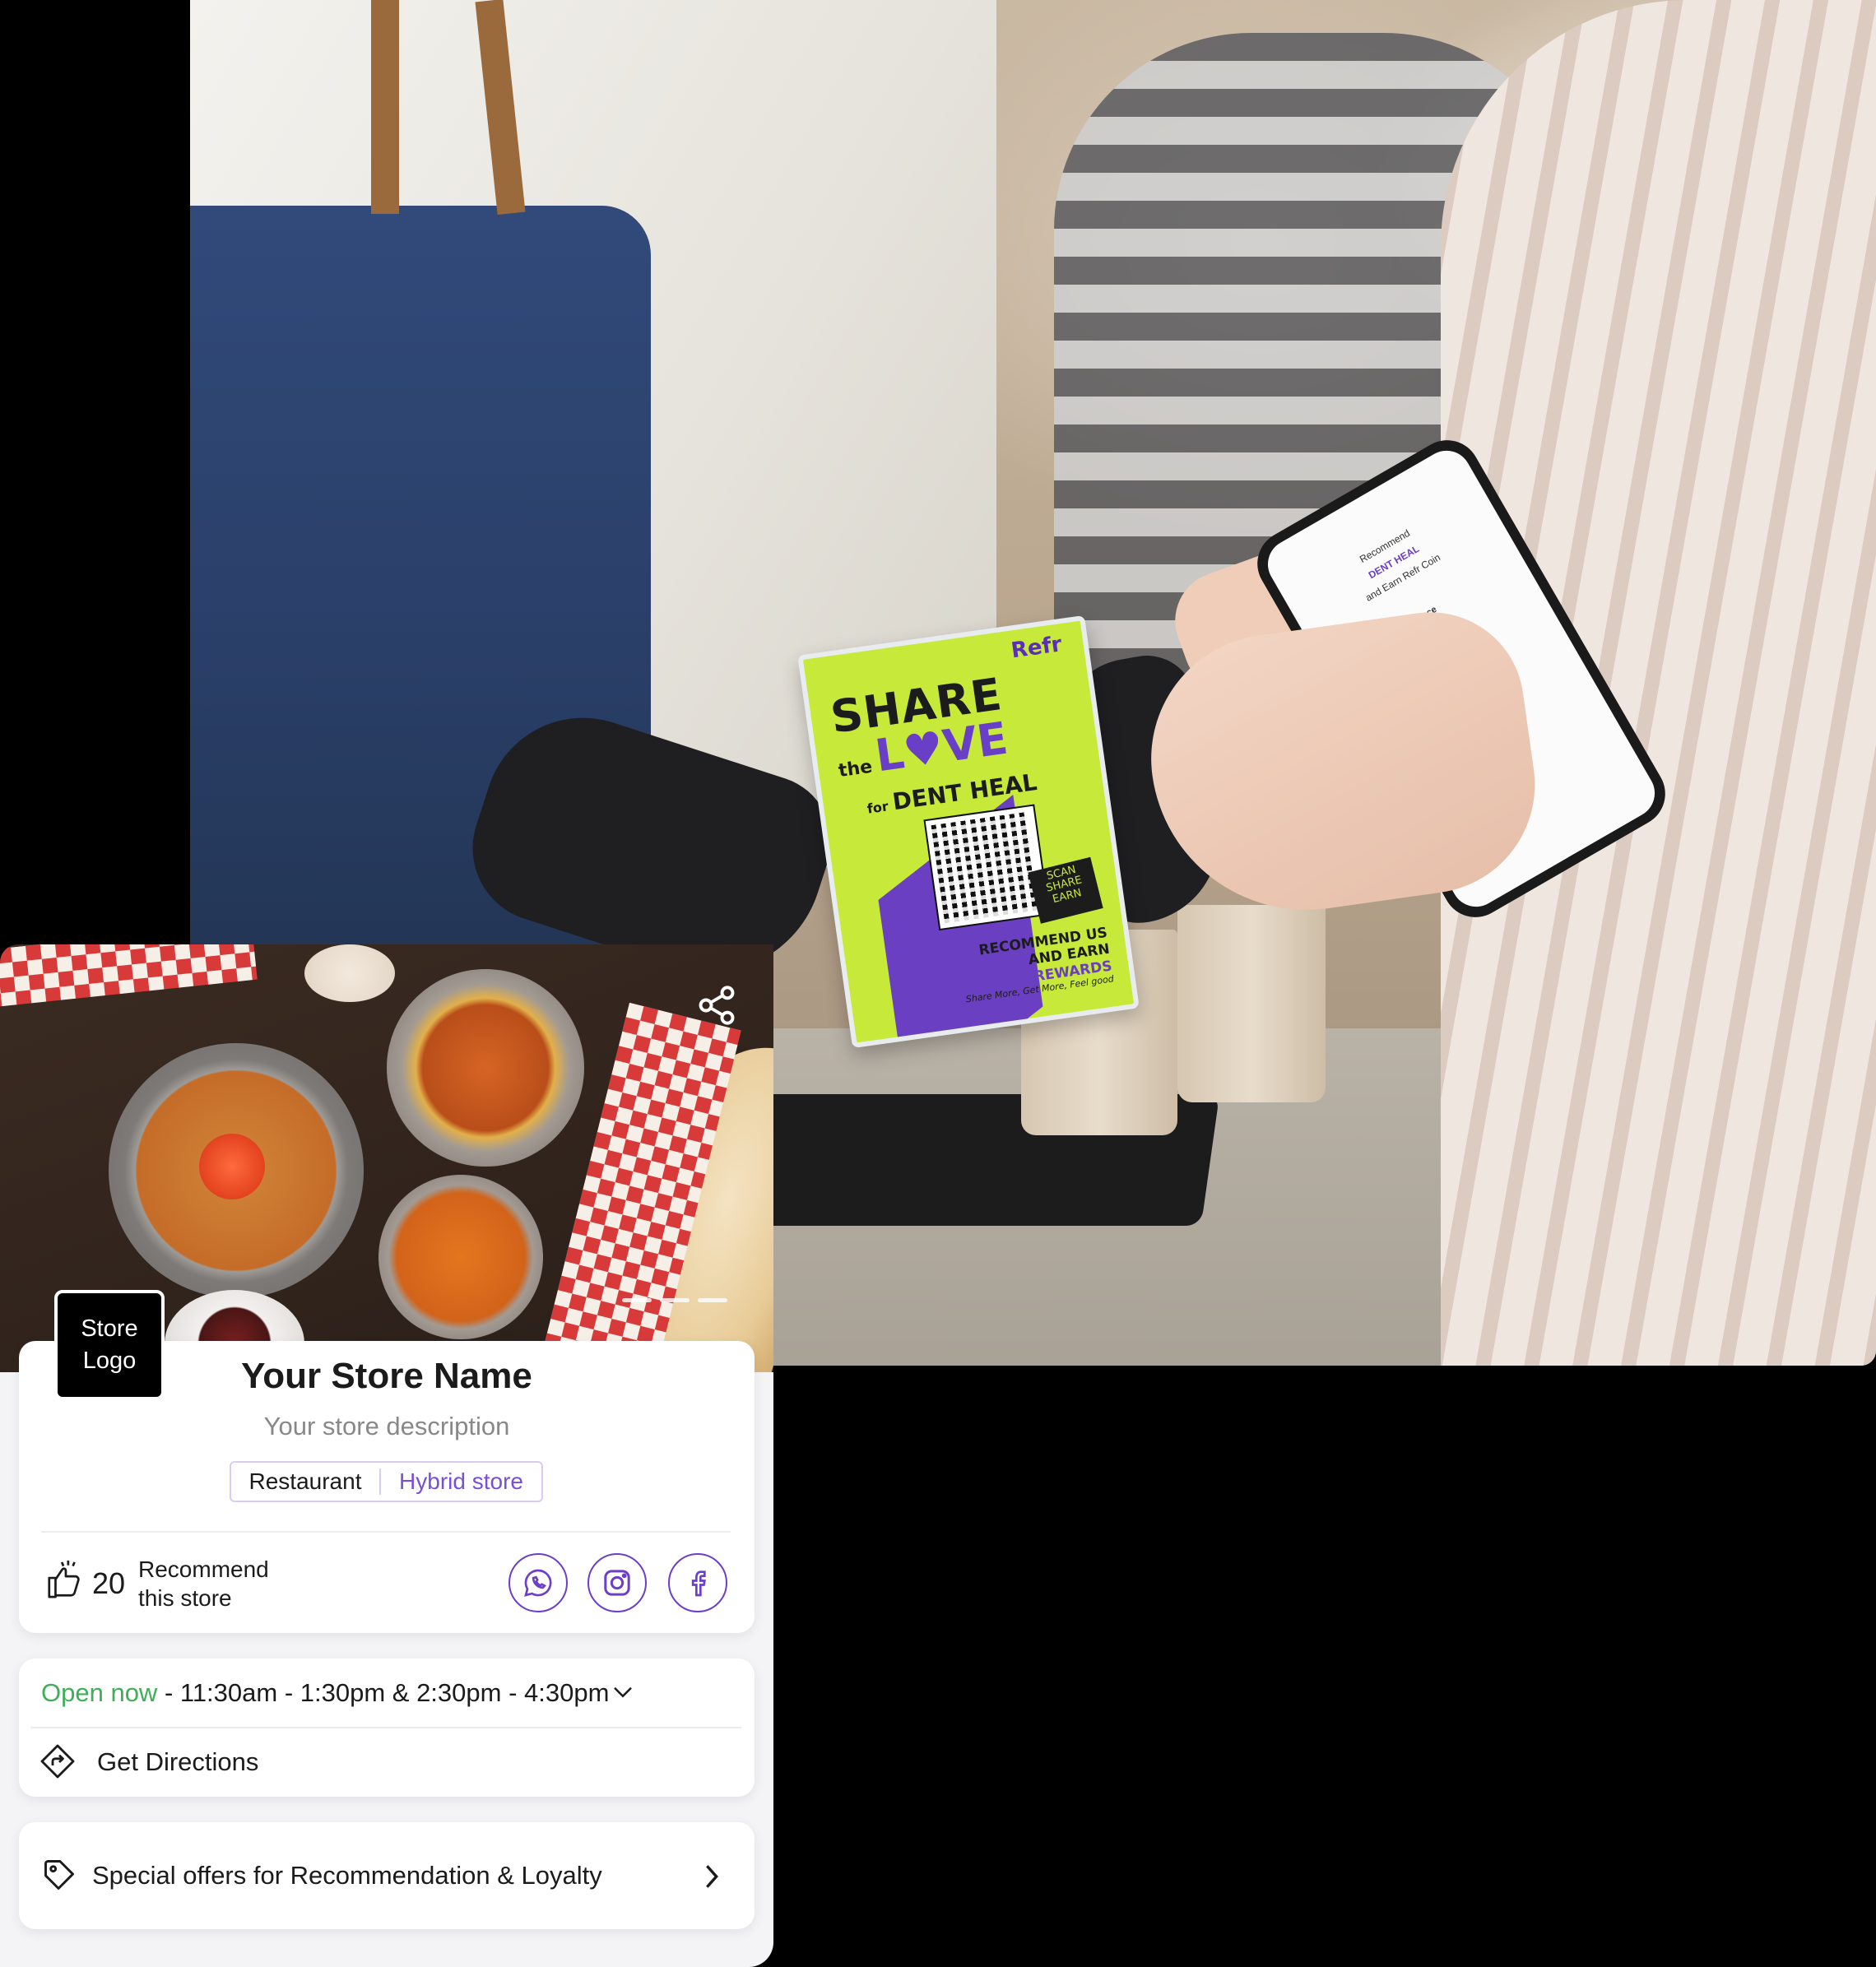 This screenshot has height=1967, width=1876. What do you see at coordinates (716, 1005) in the screenshot?
I see `share-icon` at bounding box center [716, 1005].